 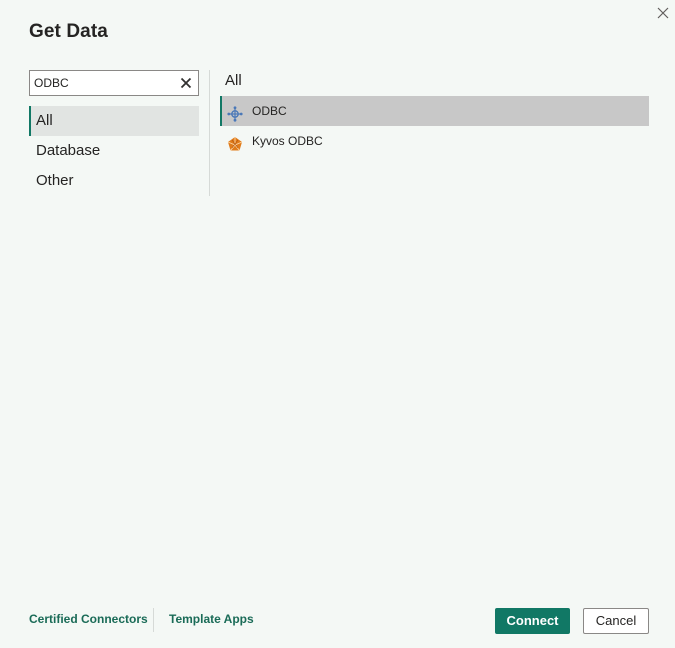 I want to click on odbc-icon, so click(x=235, y=112).